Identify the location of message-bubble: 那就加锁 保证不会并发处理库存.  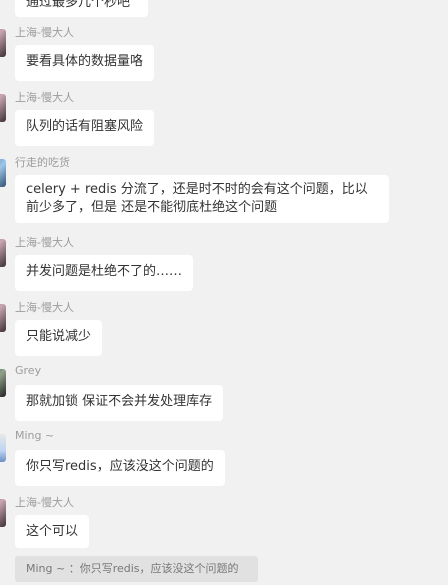
(119, 403).